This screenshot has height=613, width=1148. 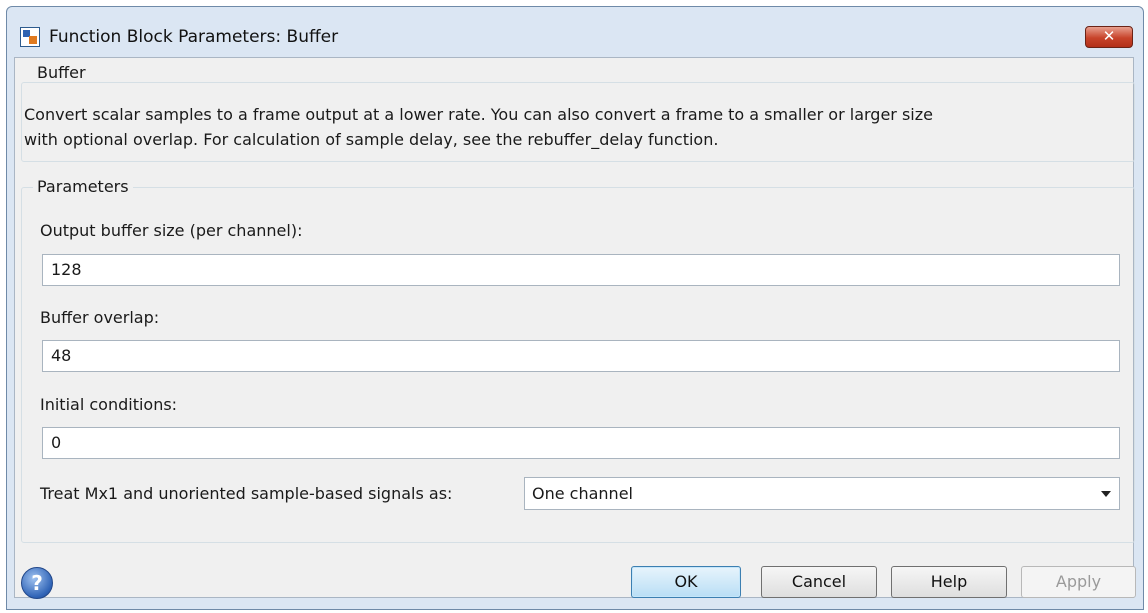 What do you see at coordinates (83, 186) in the screenshot?
I see `parameters-group-title: Parameters` at bounding box center [83, 186].